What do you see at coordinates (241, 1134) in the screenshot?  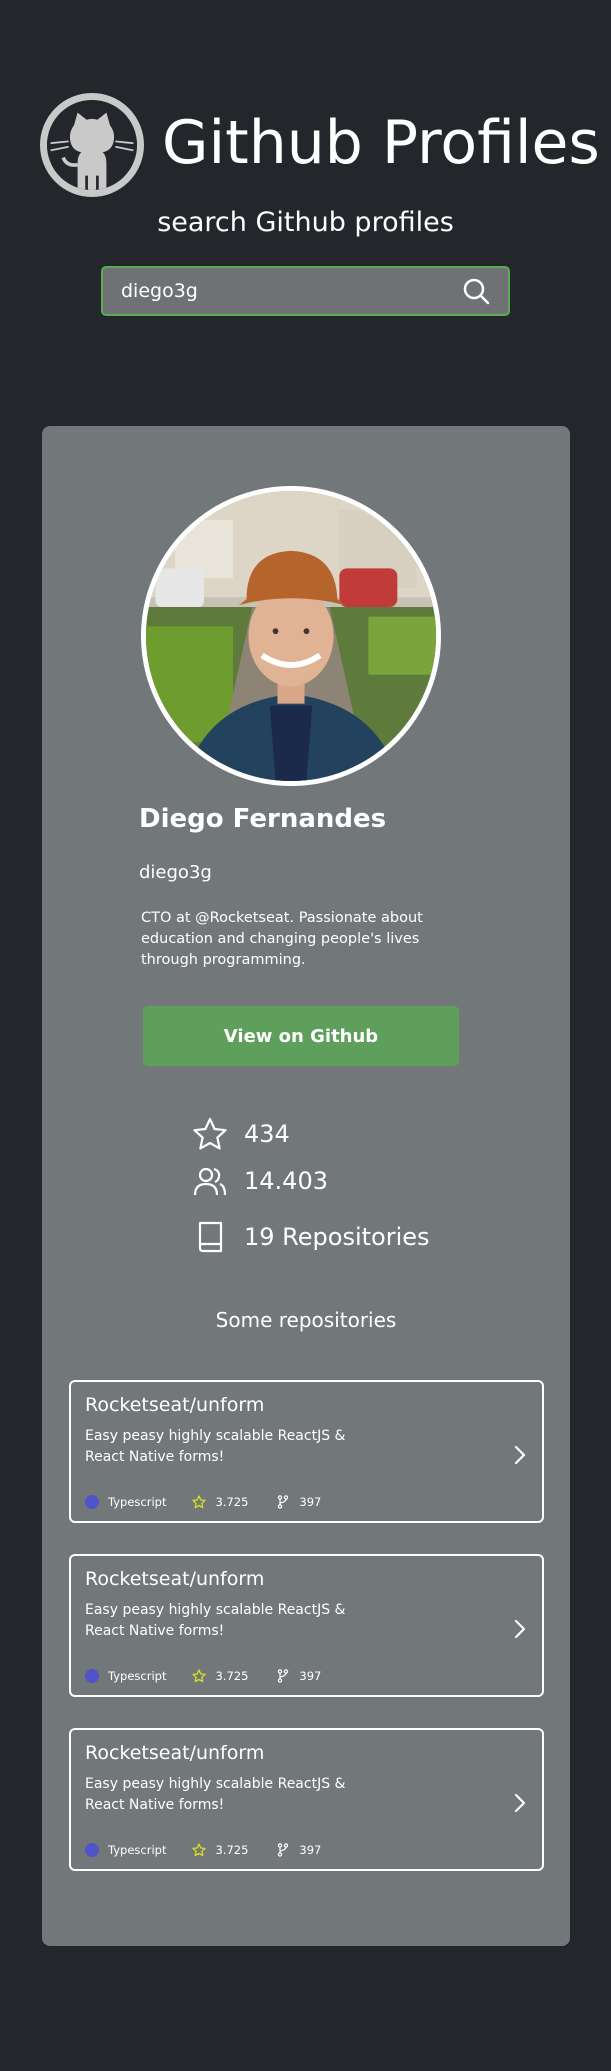 I see `stars-stat: 434` at bounding box center [241, 1134].